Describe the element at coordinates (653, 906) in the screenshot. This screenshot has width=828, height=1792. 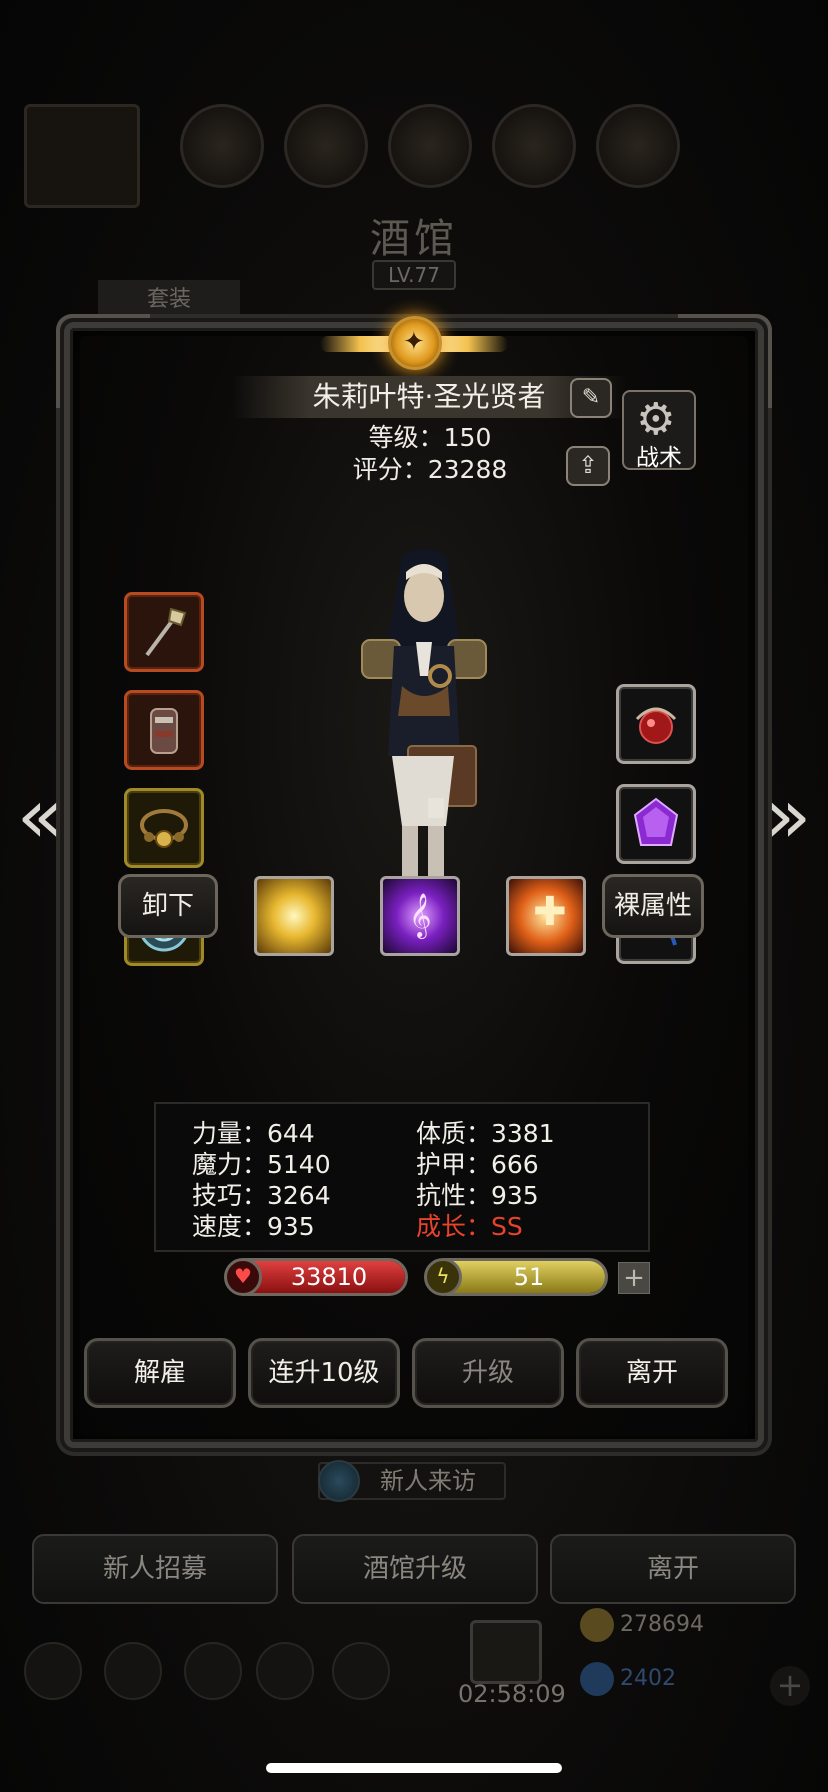
I see `base-attributes-button: 裸属性` at that location.